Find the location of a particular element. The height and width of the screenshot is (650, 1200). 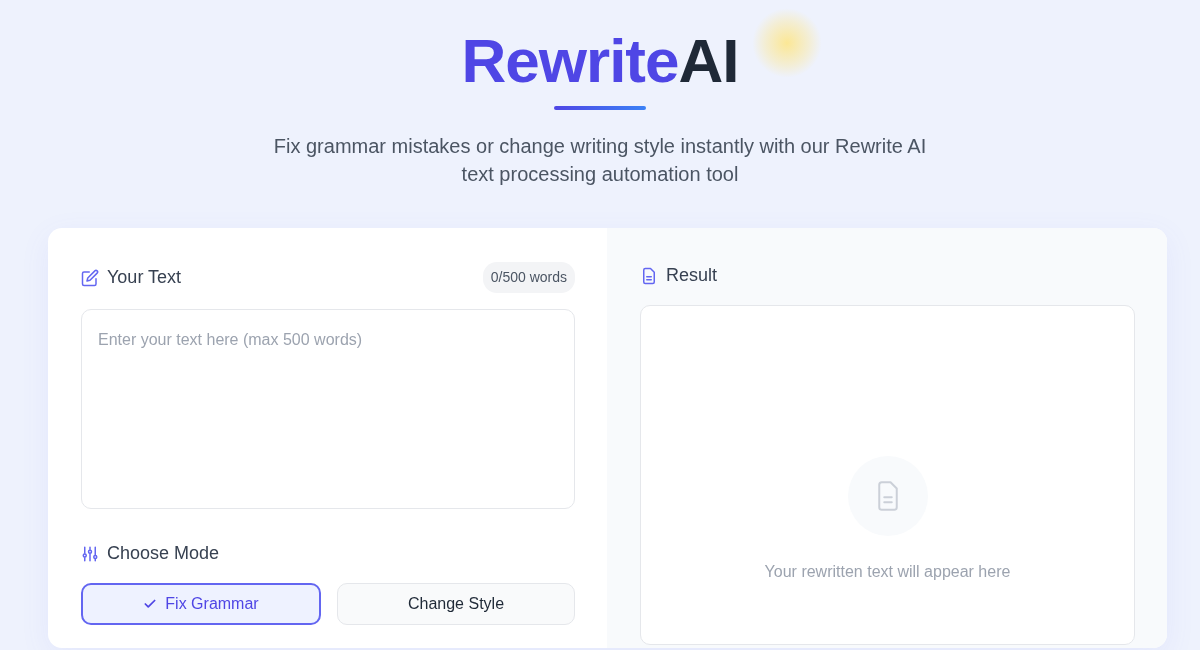

section-title: Choose Mode is located at coordinates (163, 553).